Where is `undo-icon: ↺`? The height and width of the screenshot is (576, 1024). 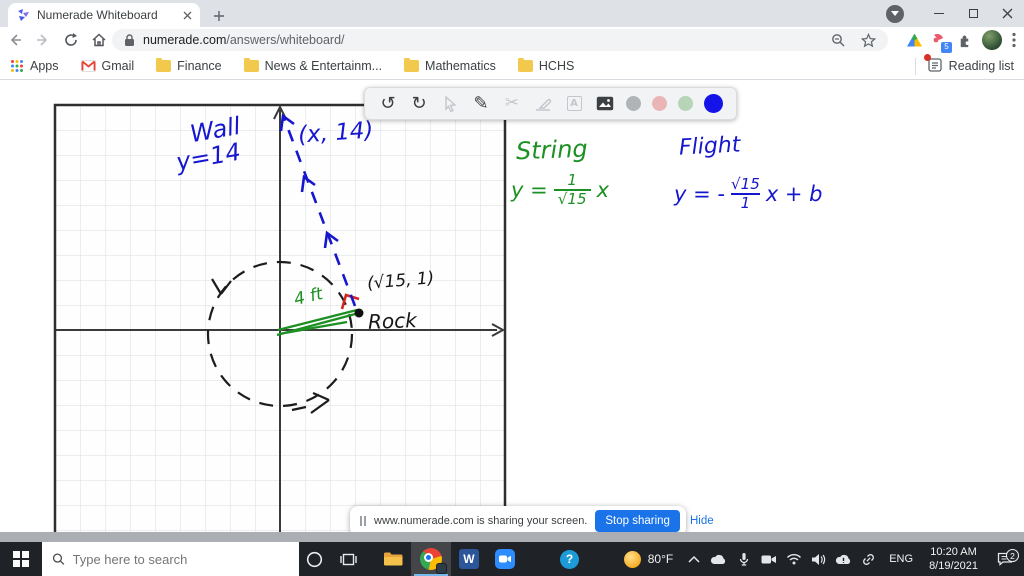 undo-icon: ↺ is located at coordinates (388, 104).